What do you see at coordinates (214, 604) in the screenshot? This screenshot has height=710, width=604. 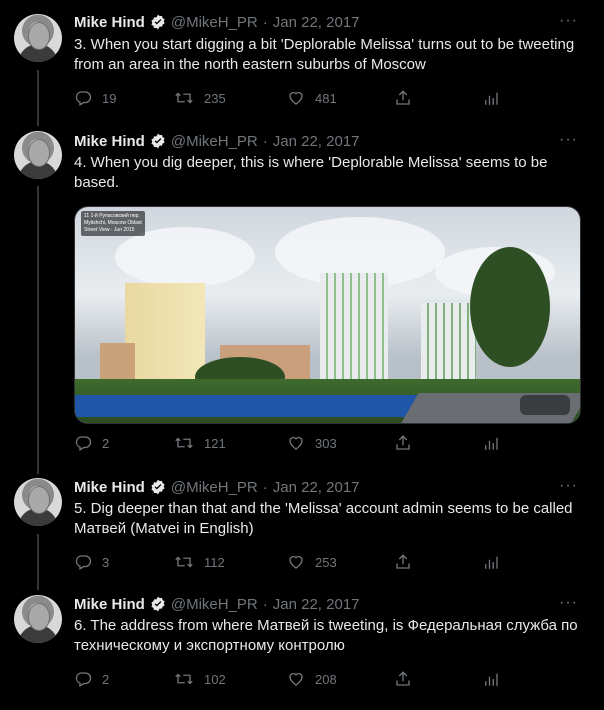 I see `author-handle: @MikeH_PR` at bounding box center [214, 604].